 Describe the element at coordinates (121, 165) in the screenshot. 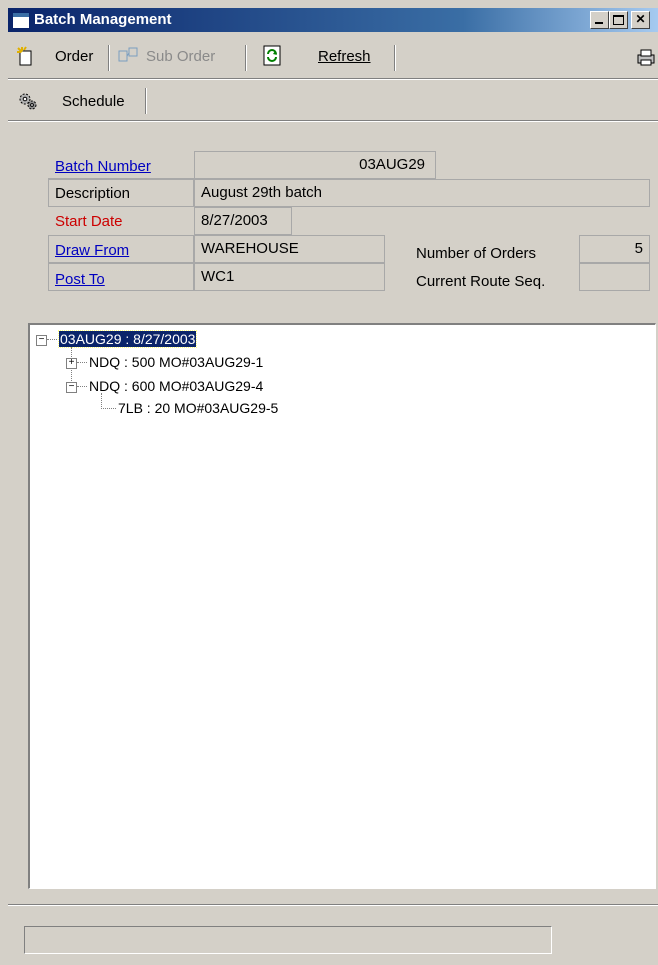

I see `batch-number-row` at that location.